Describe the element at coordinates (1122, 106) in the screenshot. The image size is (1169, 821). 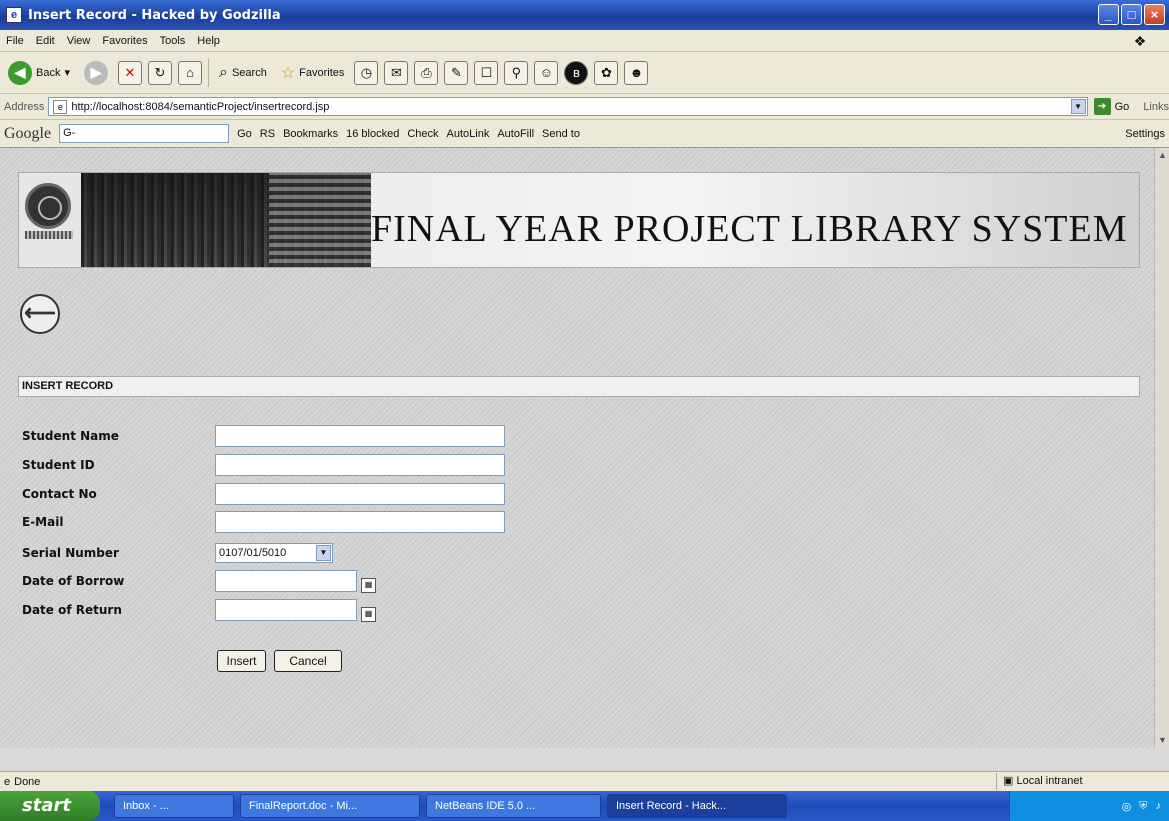
I see `go-label: Go` at that location.